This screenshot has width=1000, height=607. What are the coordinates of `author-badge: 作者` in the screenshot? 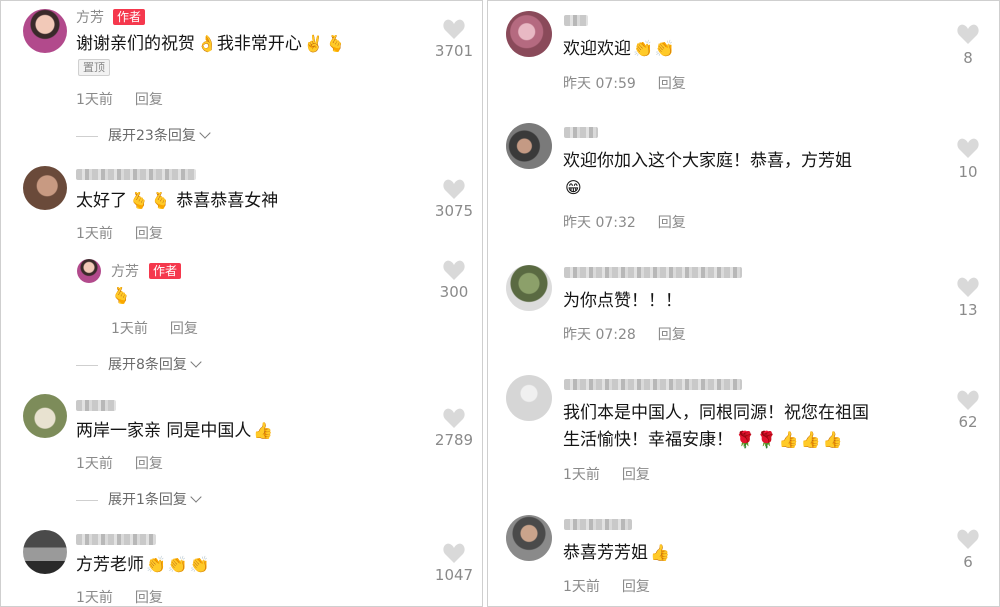 It's located at (129, 17).